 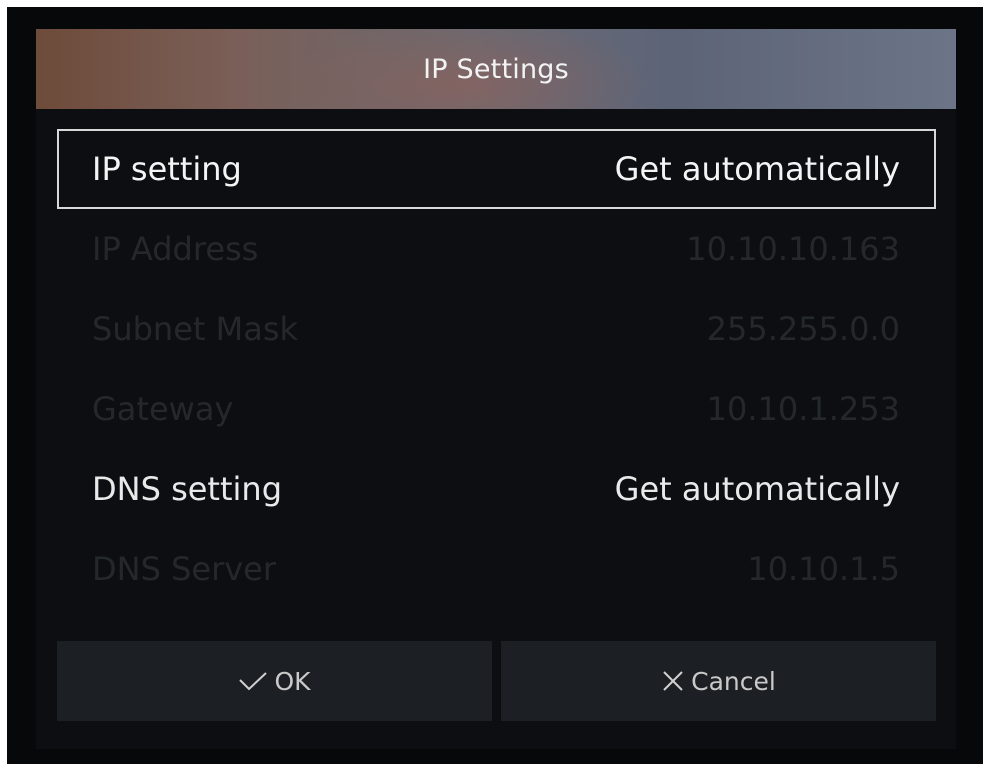 What do you see at coordinates (496, 329) in the screenshot?
I see `subnet-mask-row: Subnet Mask 255.255.0.0` at bounding box center [496, 329].